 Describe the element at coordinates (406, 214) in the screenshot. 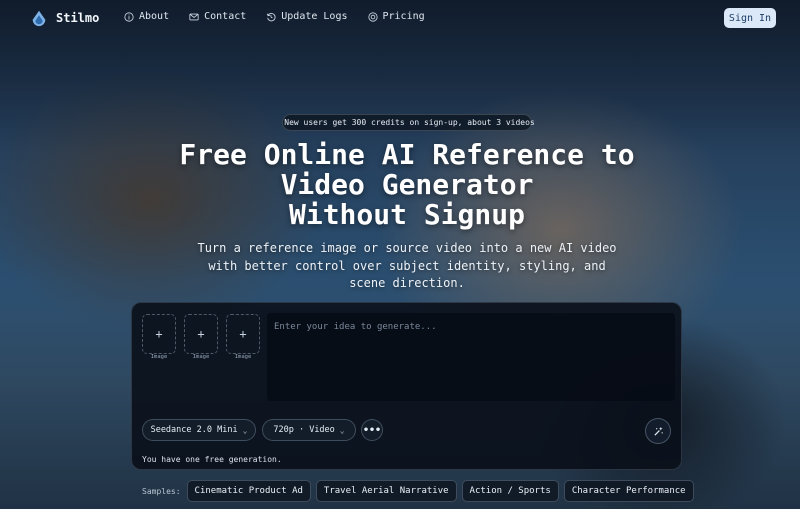

I see `title-line-3: Without Signup` at that location.